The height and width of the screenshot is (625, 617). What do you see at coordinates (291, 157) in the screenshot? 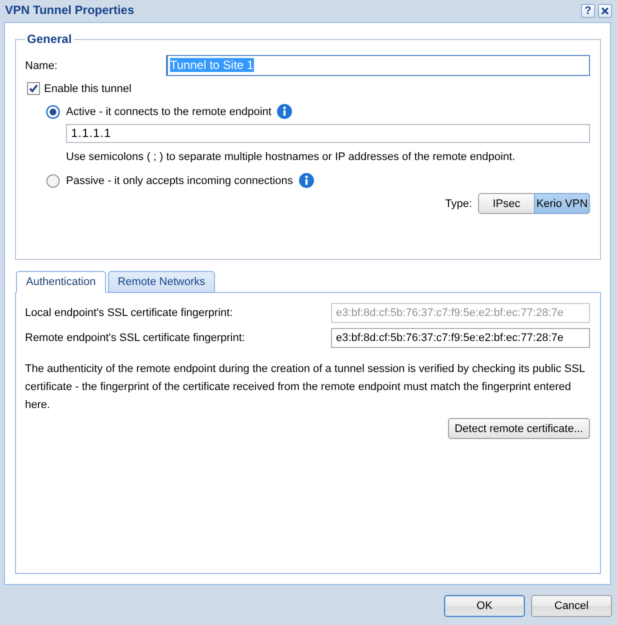
I see `hint-text: Use semicolons ( ; ) to separate multiple hostnames or IP addresses of the remote endpoint.` at bounding box center [291, 157].